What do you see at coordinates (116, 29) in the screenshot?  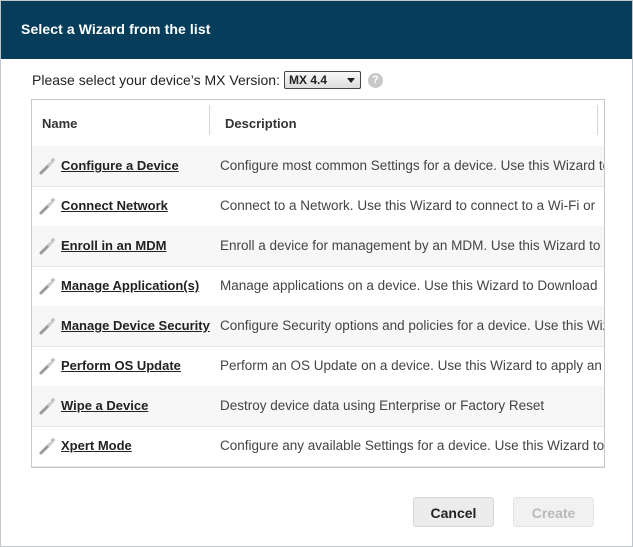 I see `dialog-title: Select a Wizard from the list` at bounding box center [116, 29].